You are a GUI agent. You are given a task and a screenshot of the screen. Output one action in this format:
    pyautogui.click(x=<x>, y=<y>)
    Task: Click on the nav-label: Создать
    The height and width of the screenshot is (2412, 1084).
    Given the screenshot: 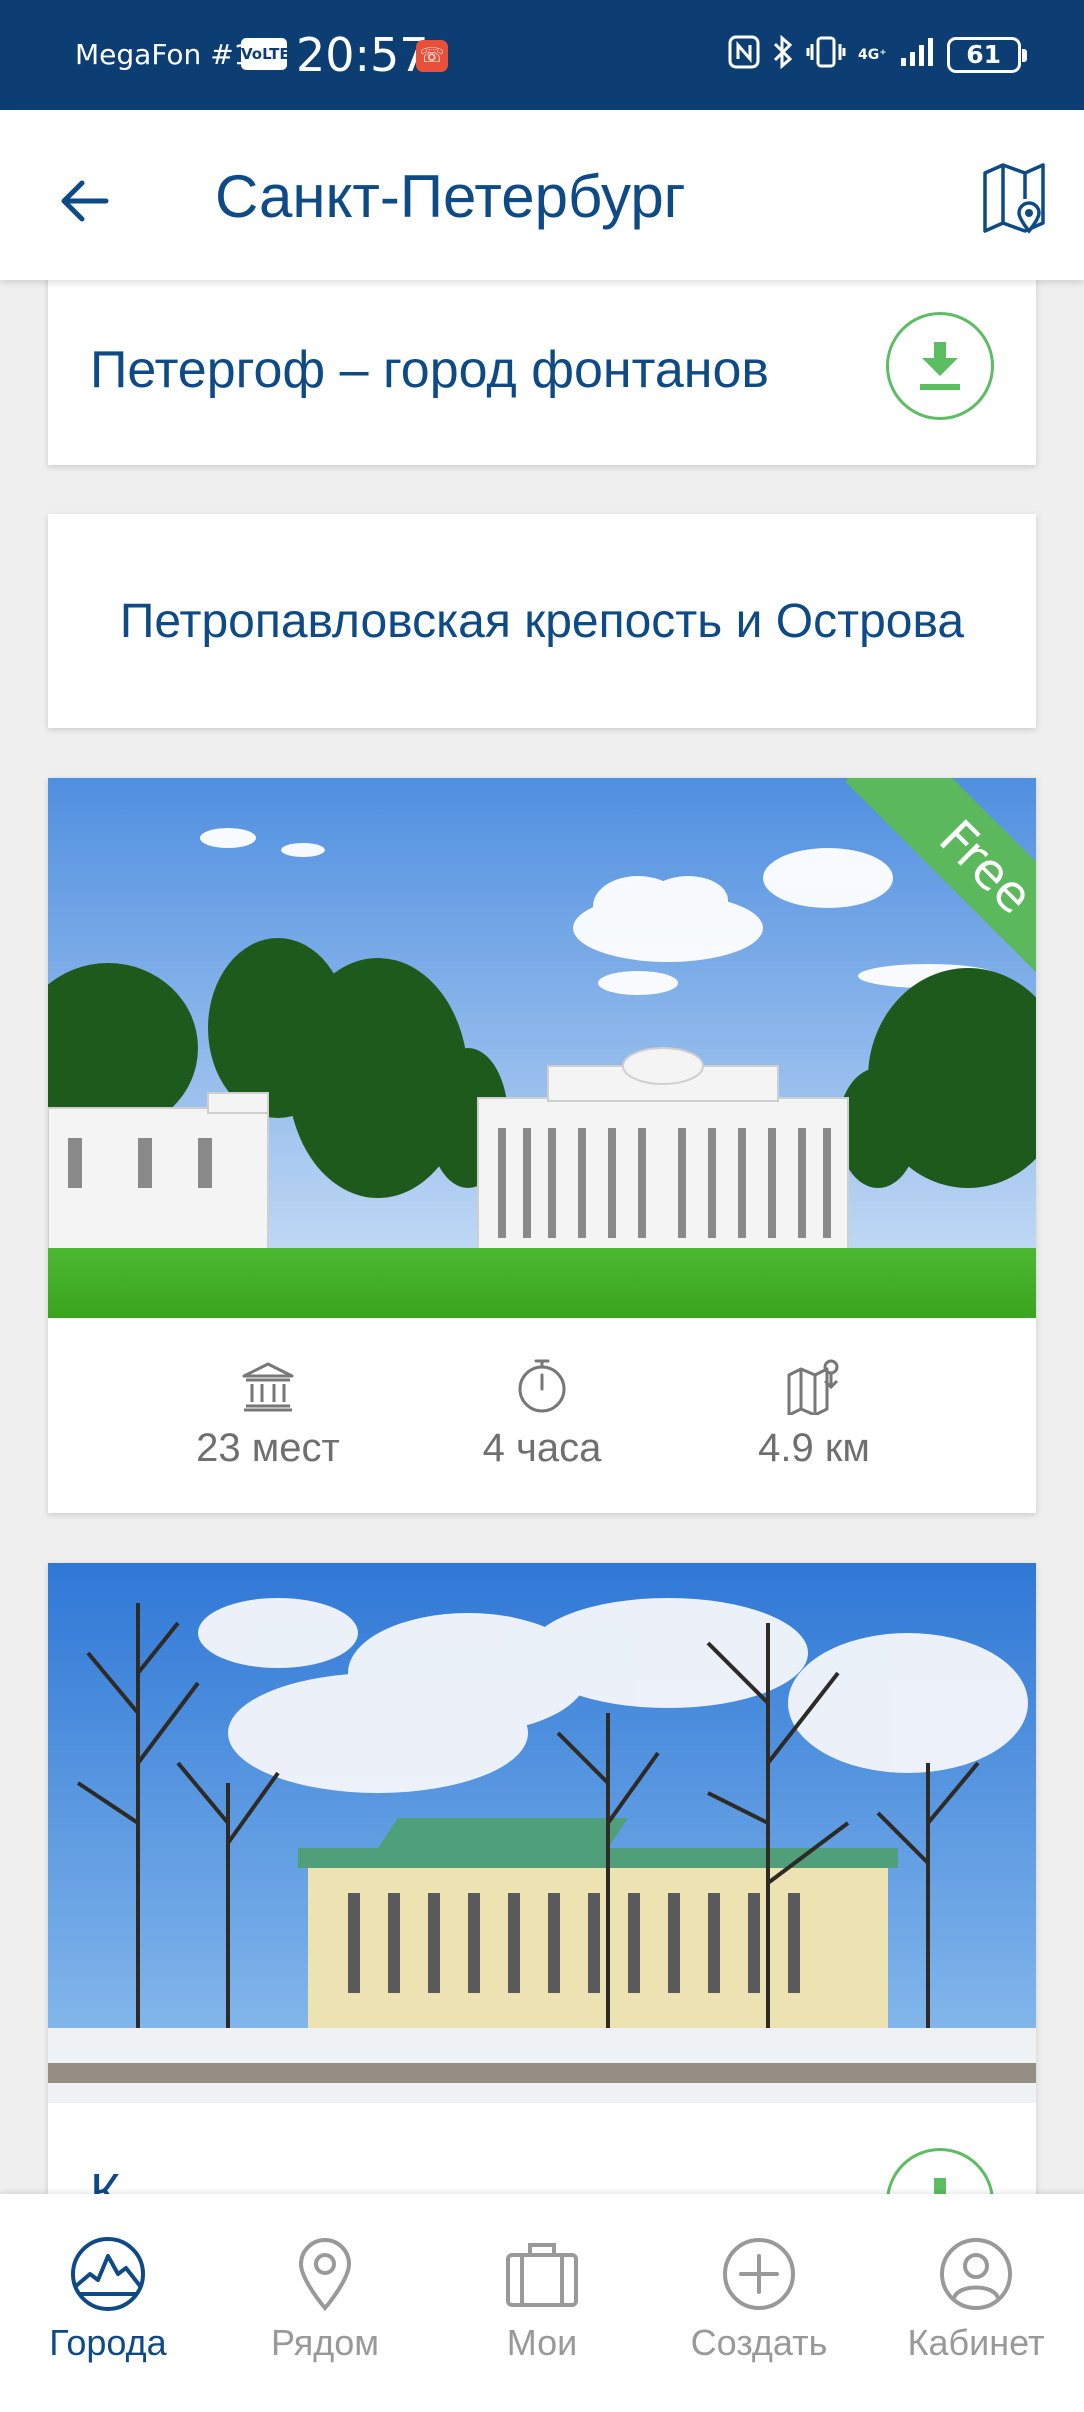 What is the action you would take?
    pyautogui.click(x=759, y=2342)
    